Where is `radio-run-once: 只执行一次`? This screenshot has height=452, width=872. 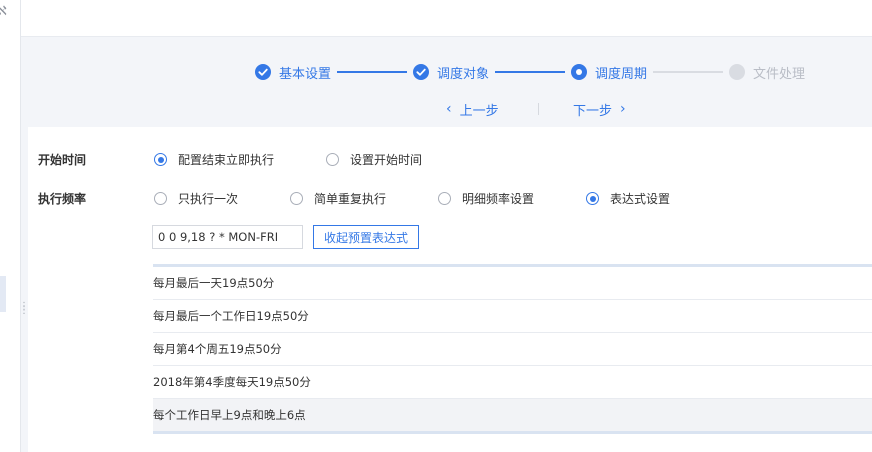 radio-run-once: 只执行一次 is located at coordinates (196, 198).